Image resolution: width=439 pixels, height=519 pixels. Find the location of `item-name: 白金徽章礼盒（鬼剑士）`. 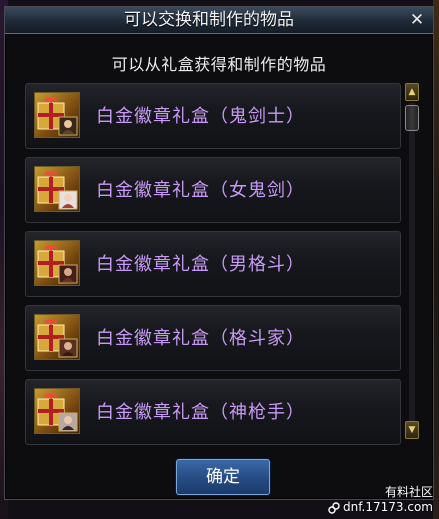

item-name: 白金徽章礼盒（鬼剑士） is located at coordinates (200, 116).